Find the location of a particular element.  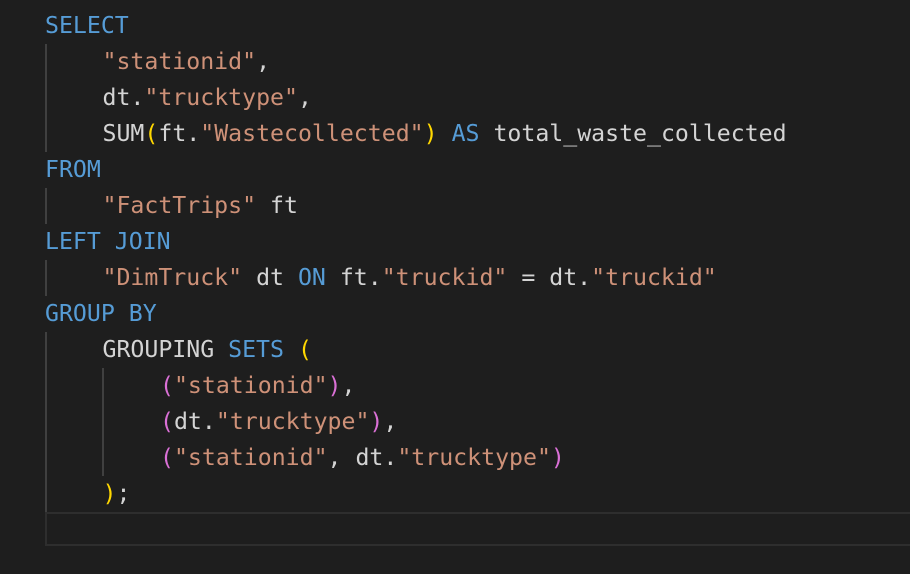

code-line: FROM is located at coordinates (73, 170).